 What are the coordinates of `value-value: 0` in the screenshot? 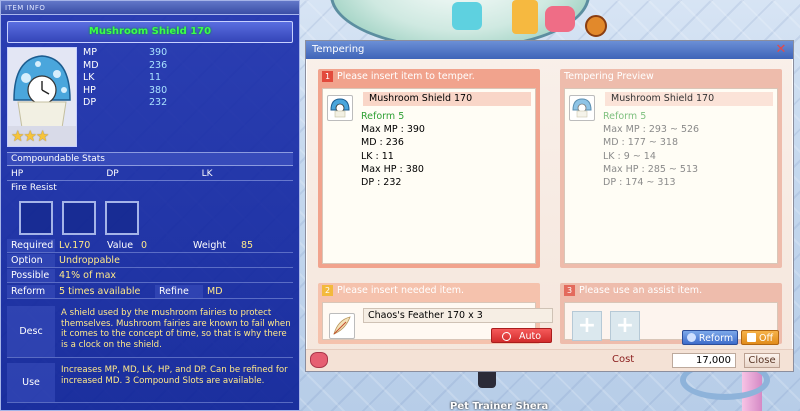 It's located at (144, 245).